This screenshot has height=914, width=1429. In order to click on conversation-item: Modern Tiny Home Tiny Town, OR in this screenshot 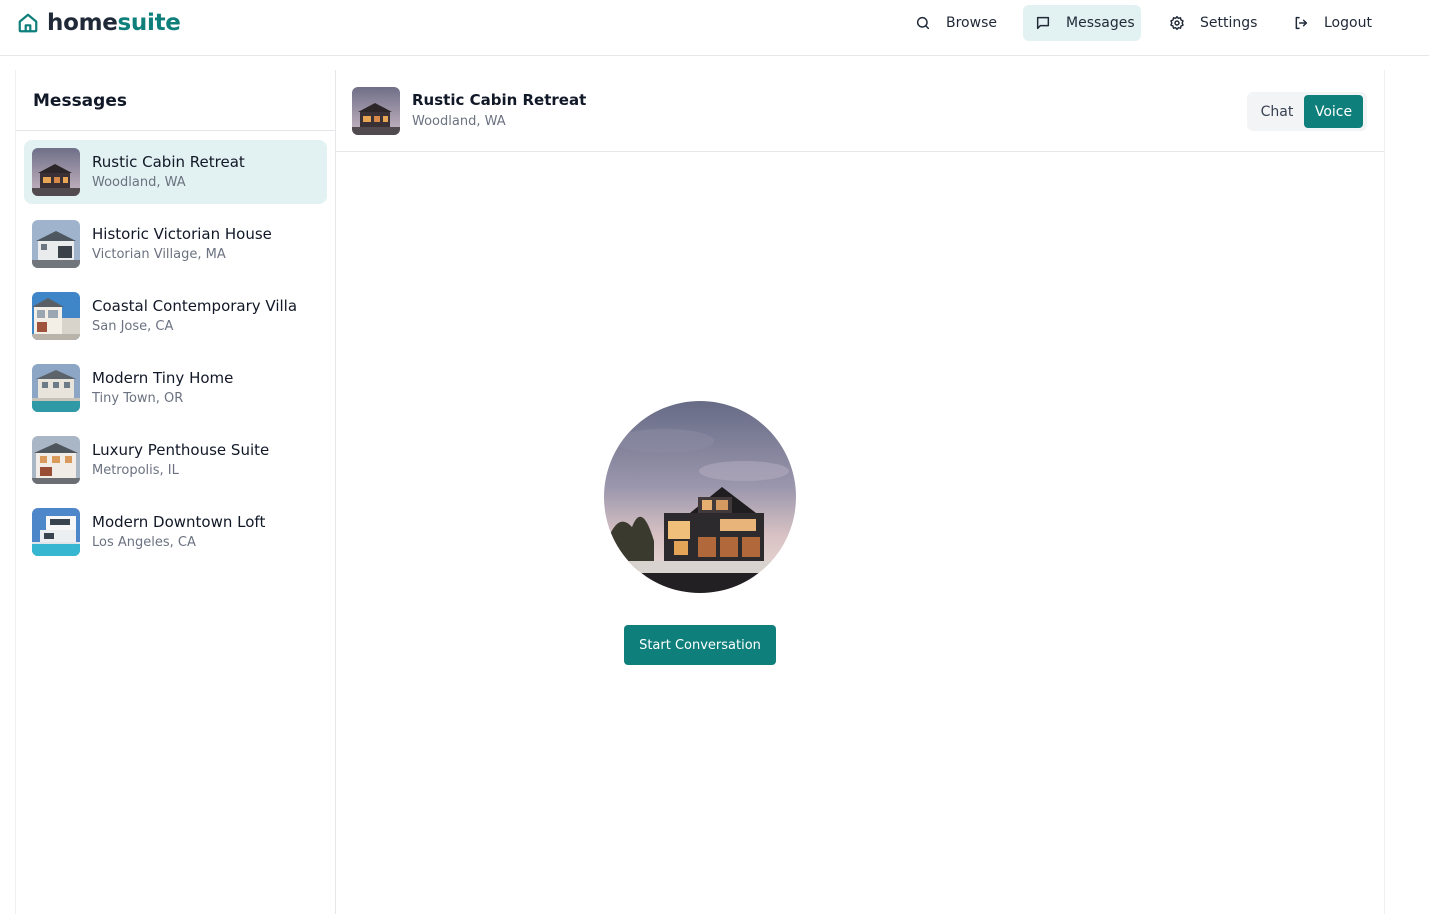, I will do `click(175, 388)`.